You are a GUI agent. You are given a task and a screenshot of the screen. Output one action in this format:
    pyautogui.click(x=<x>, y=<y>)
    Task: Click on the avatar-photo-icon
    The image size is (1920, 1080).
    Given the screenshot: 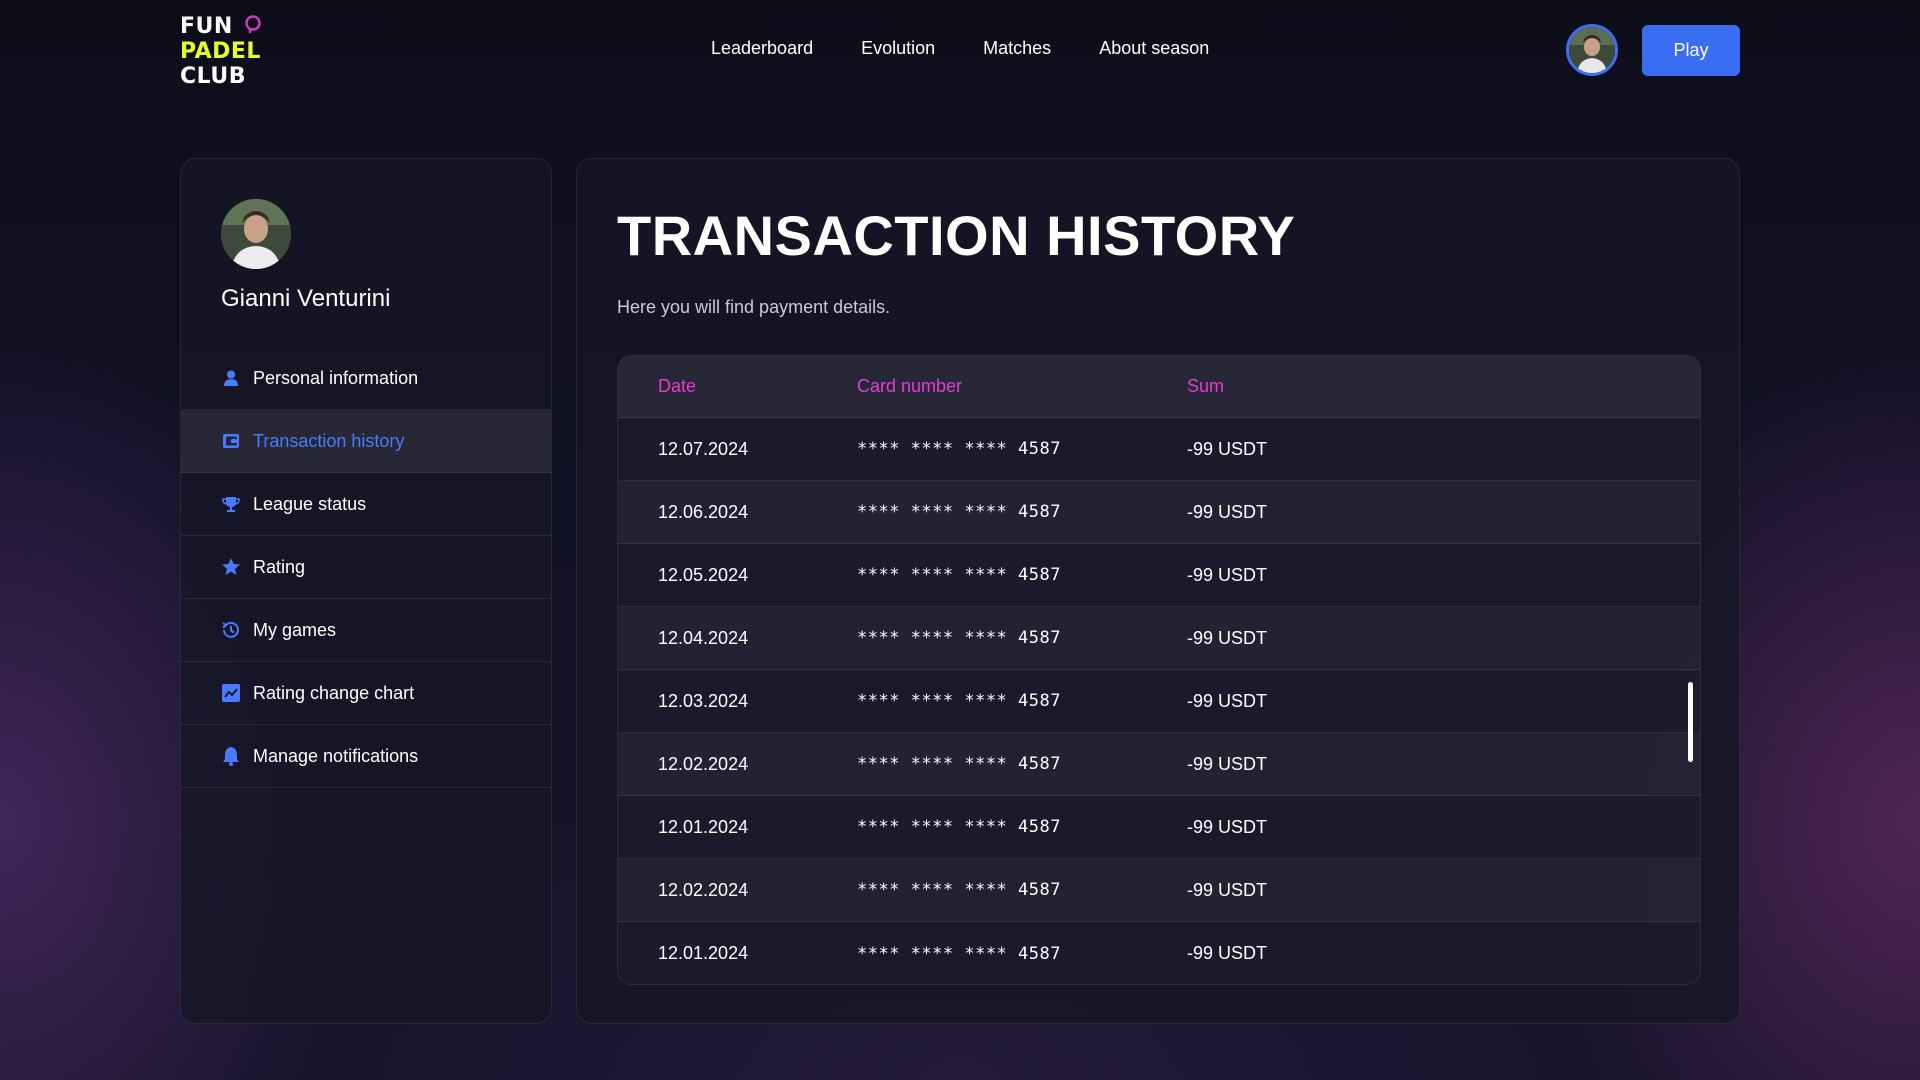 What is the action you would take?
    pyautogui.click(x=1592, y=50)
    